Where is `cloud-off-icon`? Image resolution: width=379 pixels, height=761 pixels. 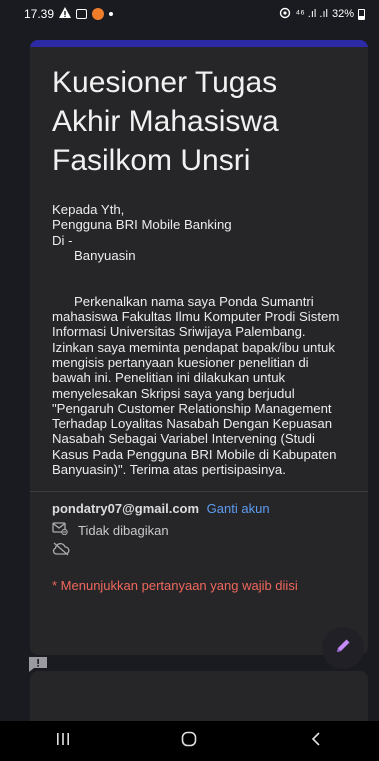 cloud-off-icon is located at coordinates (61, 551).